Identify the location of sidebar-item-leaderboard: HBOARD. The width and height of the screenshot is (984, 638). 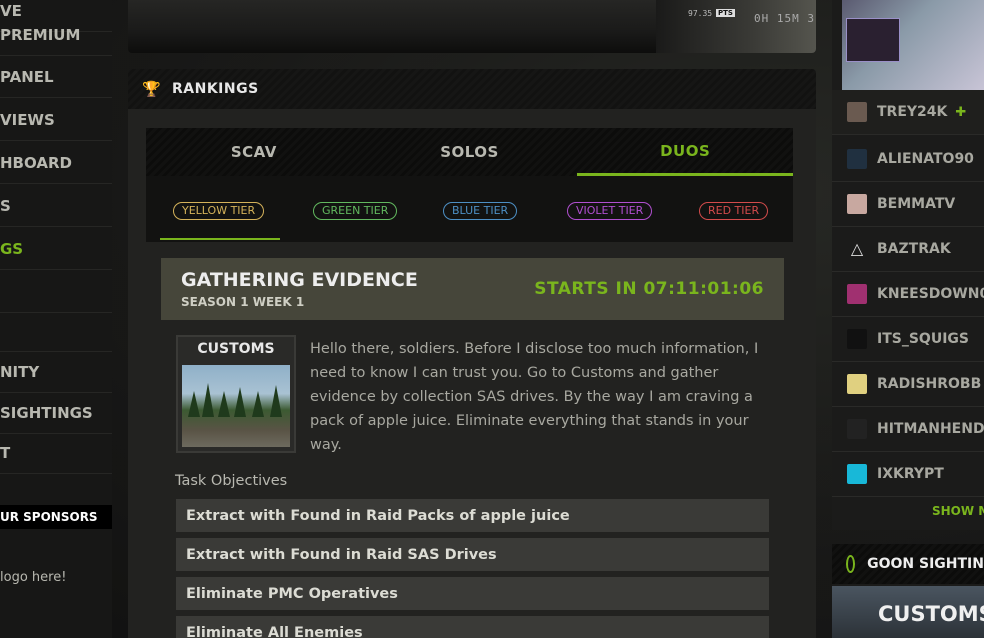
(56, 163).